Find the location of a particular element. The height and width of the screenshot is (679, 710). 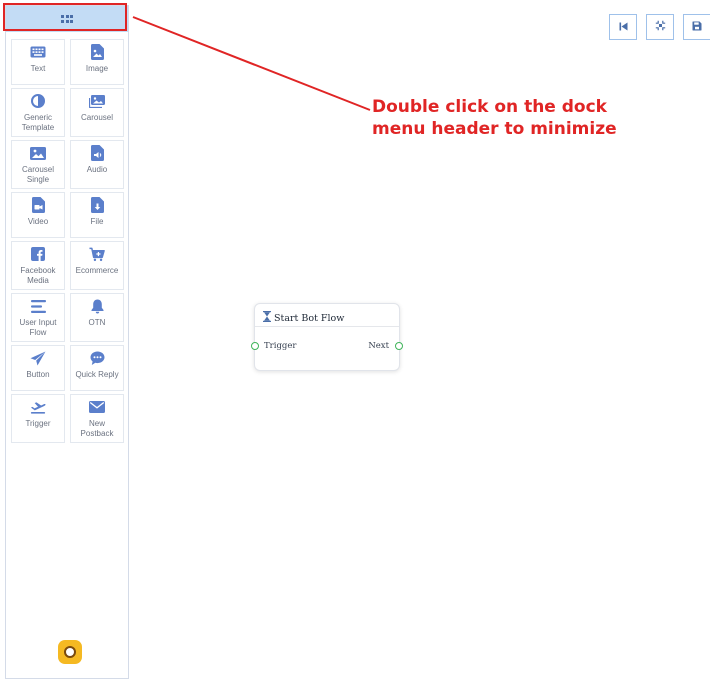

node-divider is located at coordinates (327, 326).